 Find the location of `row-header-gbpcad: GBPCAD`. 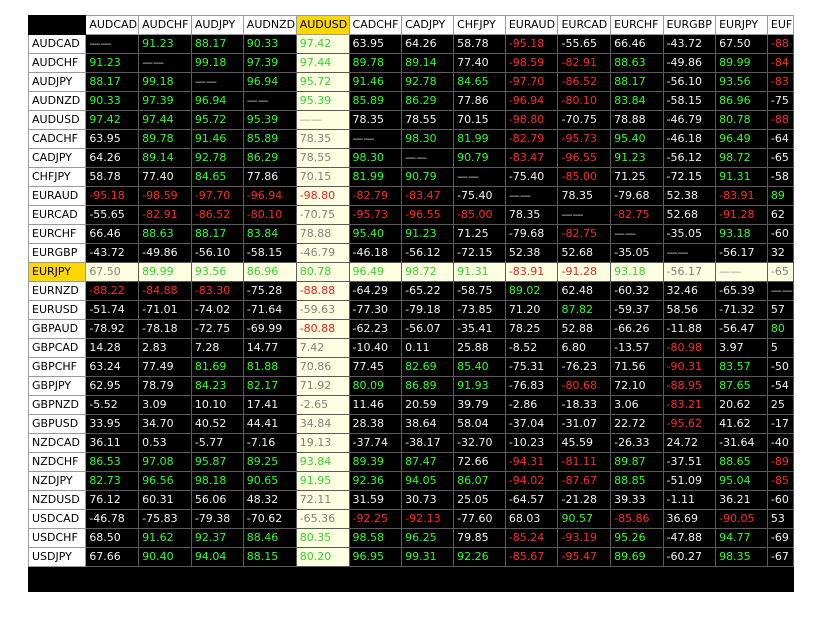

row-header-gbpcad: GBPCAD is located at coordinates (57, 348).